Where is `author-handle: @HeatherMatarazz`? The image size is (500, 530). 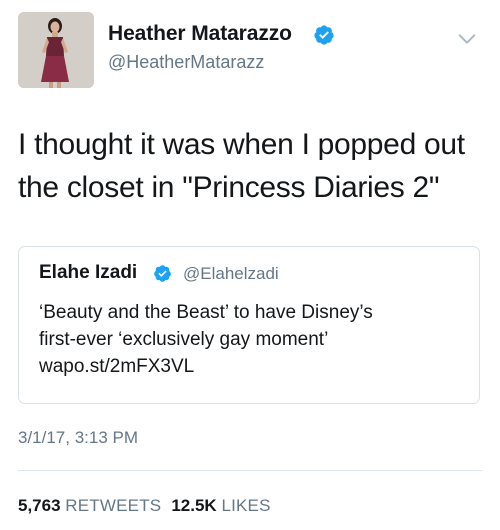
author-handle: @HeatherMatarazz is located at coordinates (186, 62).